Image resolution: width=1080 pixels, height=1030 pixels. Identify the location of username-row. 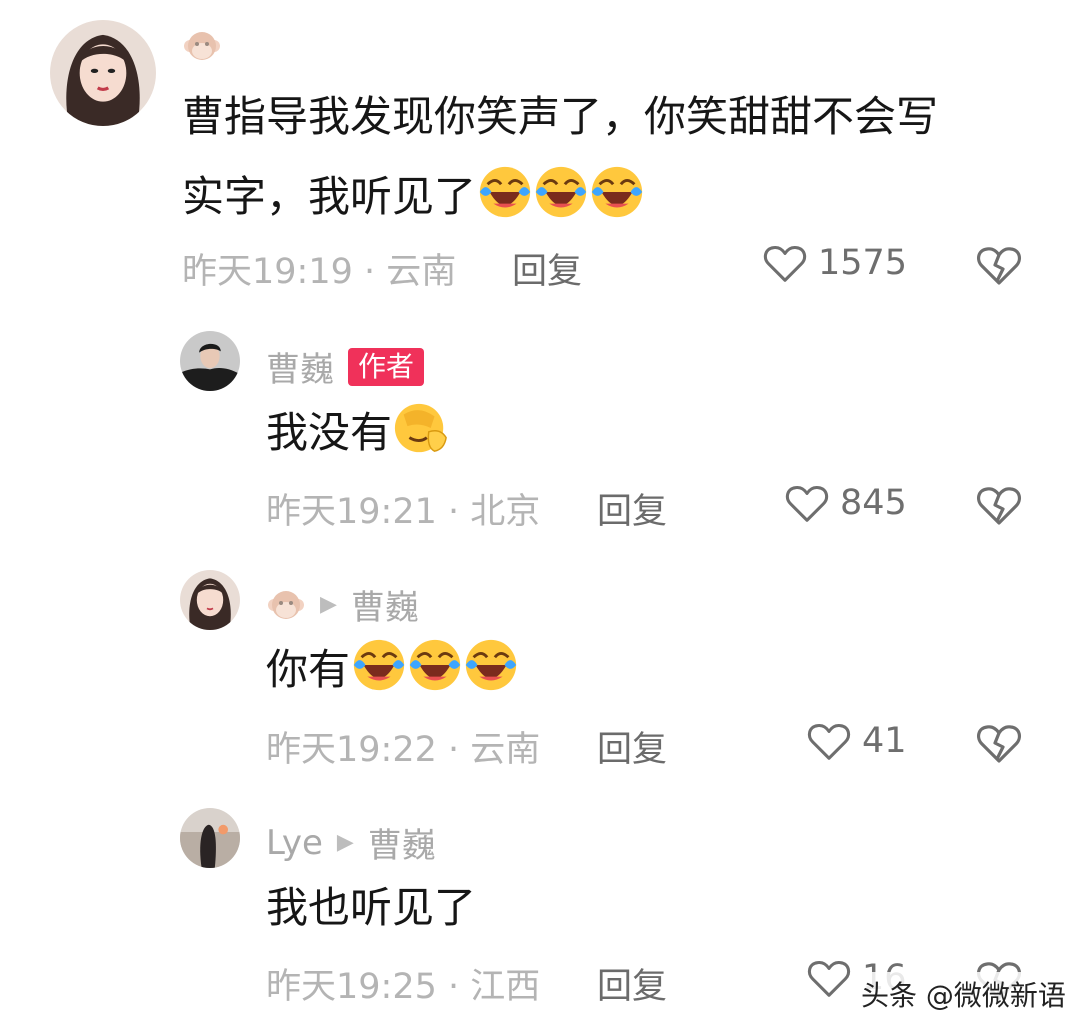
(202, 46).